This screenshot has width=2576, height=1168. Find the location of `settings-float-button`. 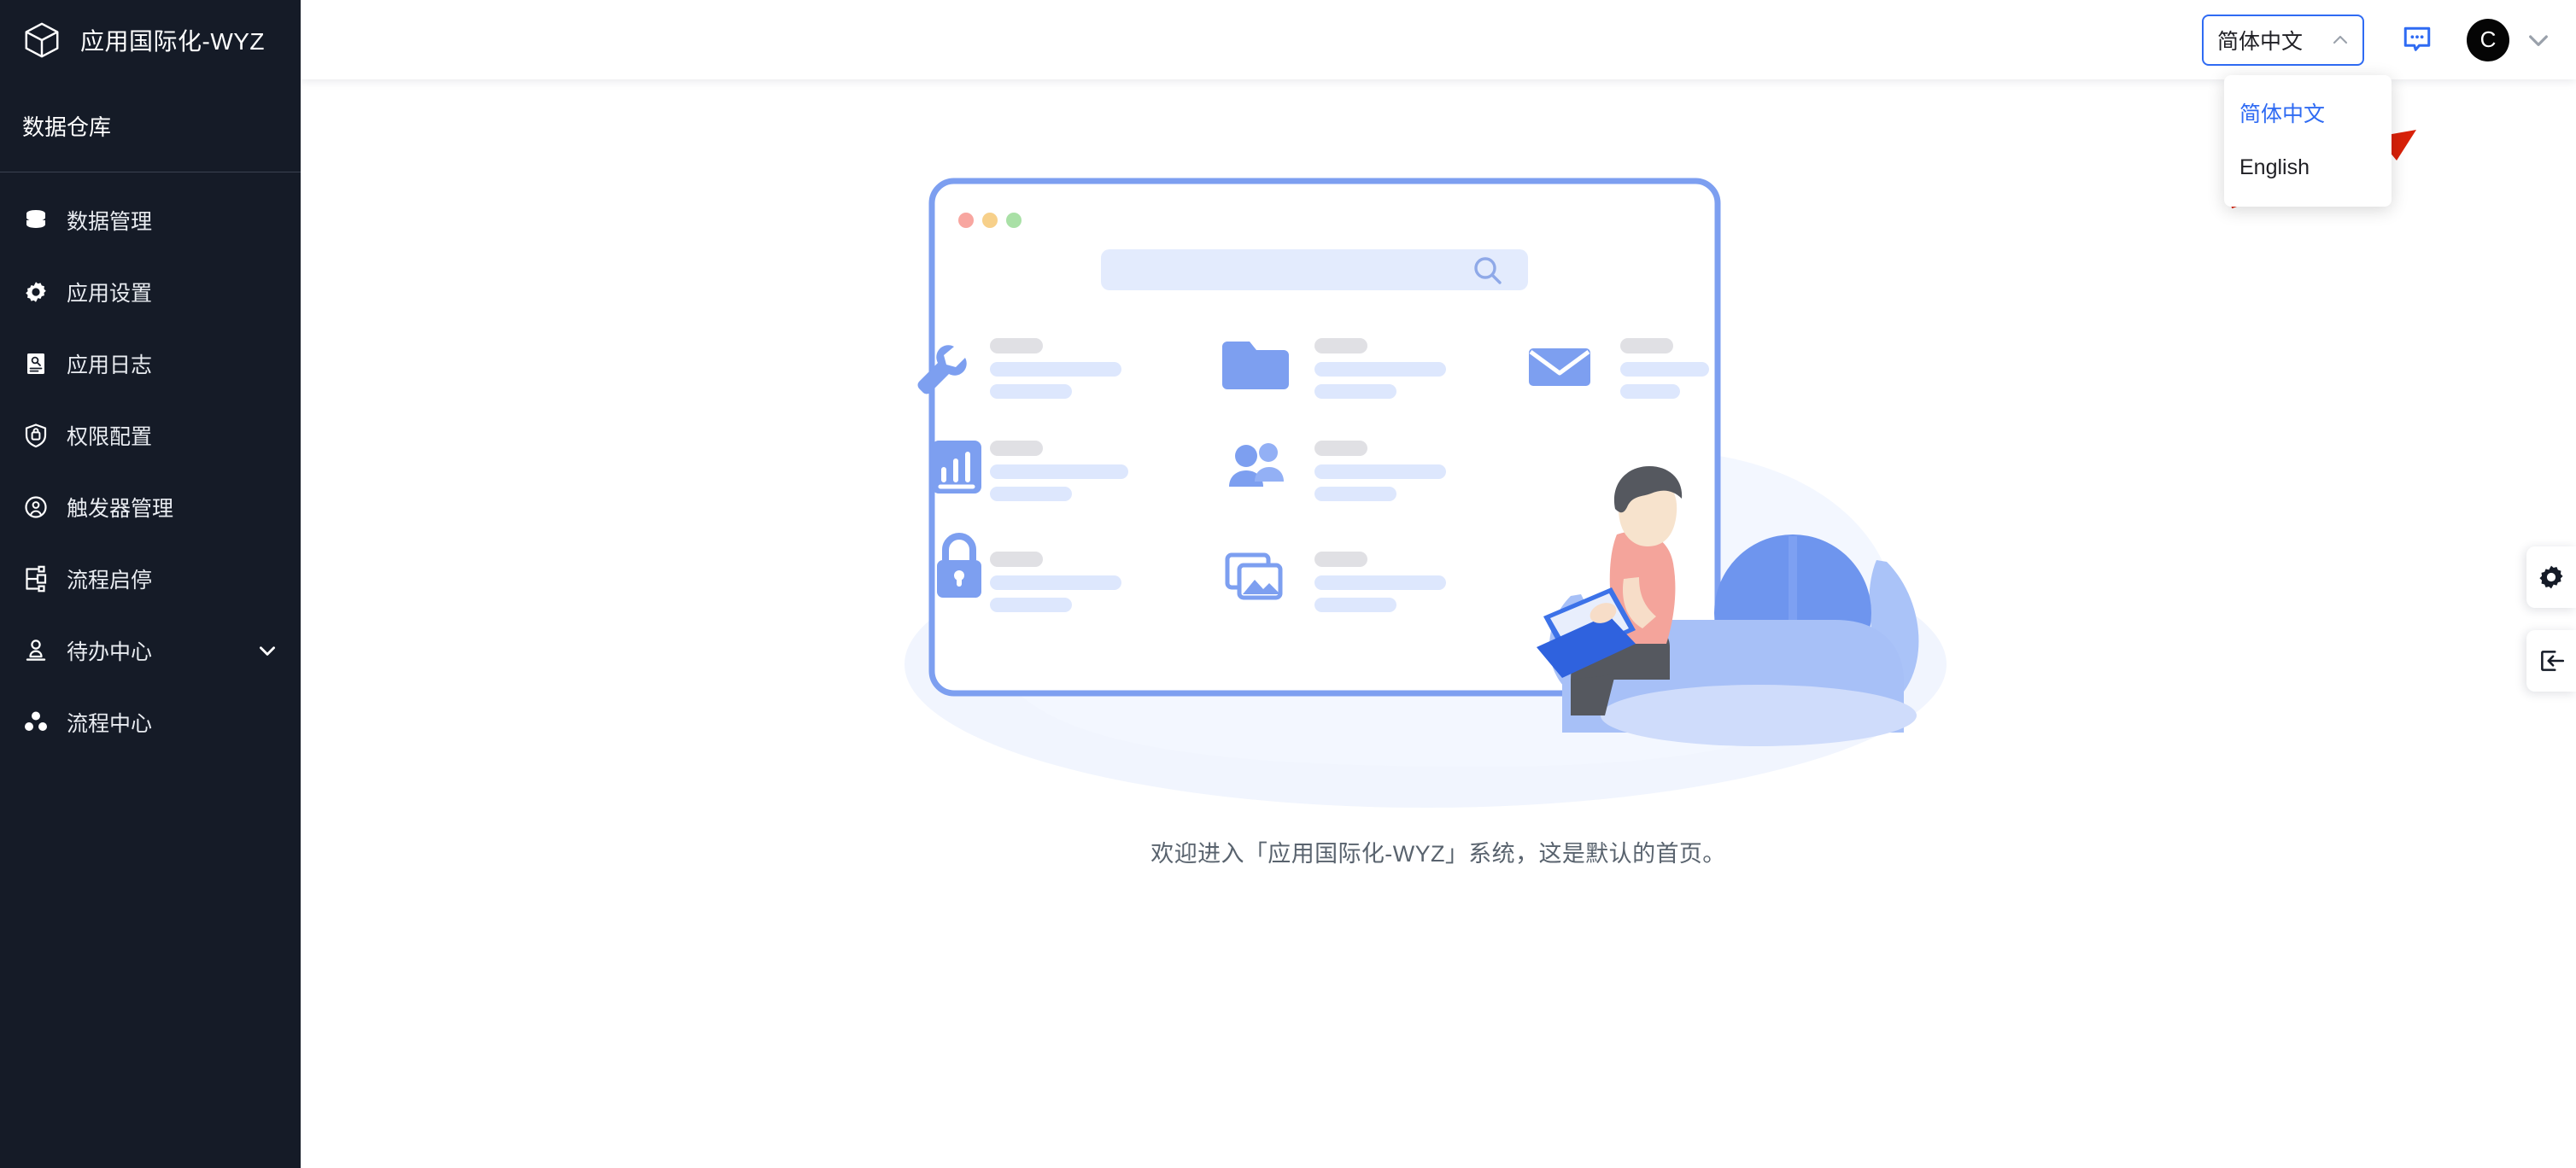

settings-float-button is located at coordinates (2551, 577).